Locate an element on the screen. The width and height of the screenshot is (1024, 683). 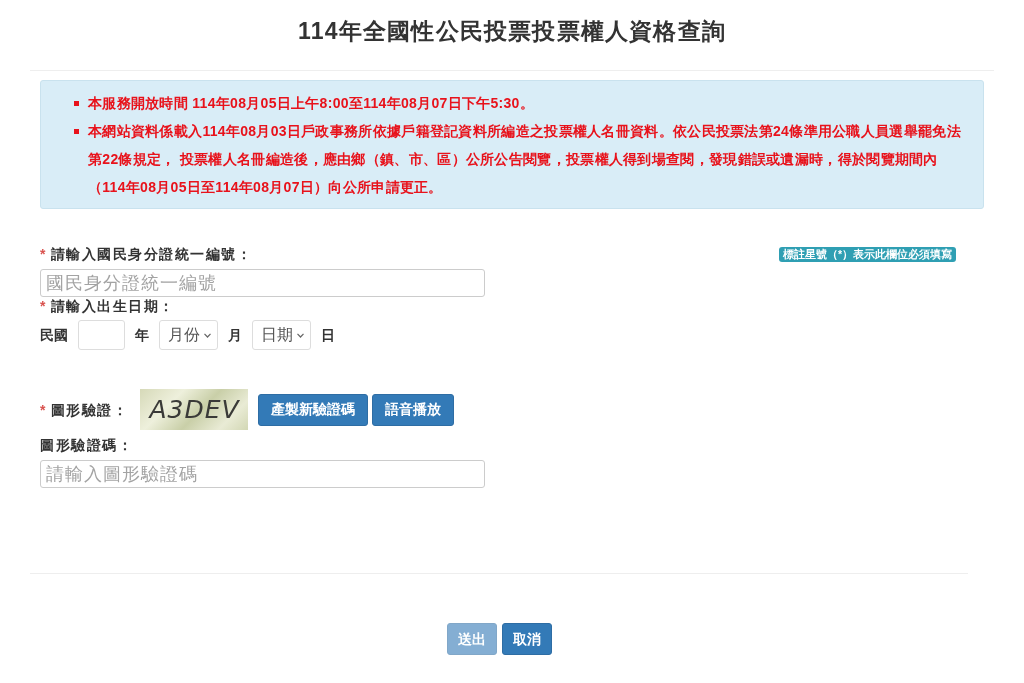
captcha-image: A3DEV is located at coordinates (194, 409).